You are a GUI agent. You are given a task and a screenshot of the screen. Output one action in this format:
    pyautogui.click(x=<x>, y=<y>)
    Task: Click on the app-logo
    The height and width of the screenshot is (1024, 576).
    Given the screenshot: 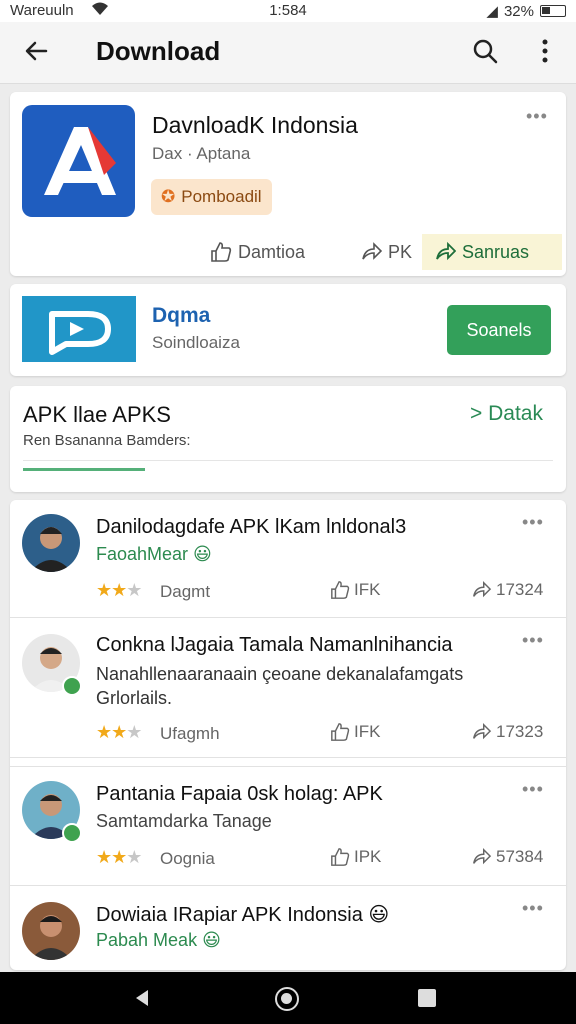 What is the action you would take?
    pyautogui.click(x=78, y=161)
    